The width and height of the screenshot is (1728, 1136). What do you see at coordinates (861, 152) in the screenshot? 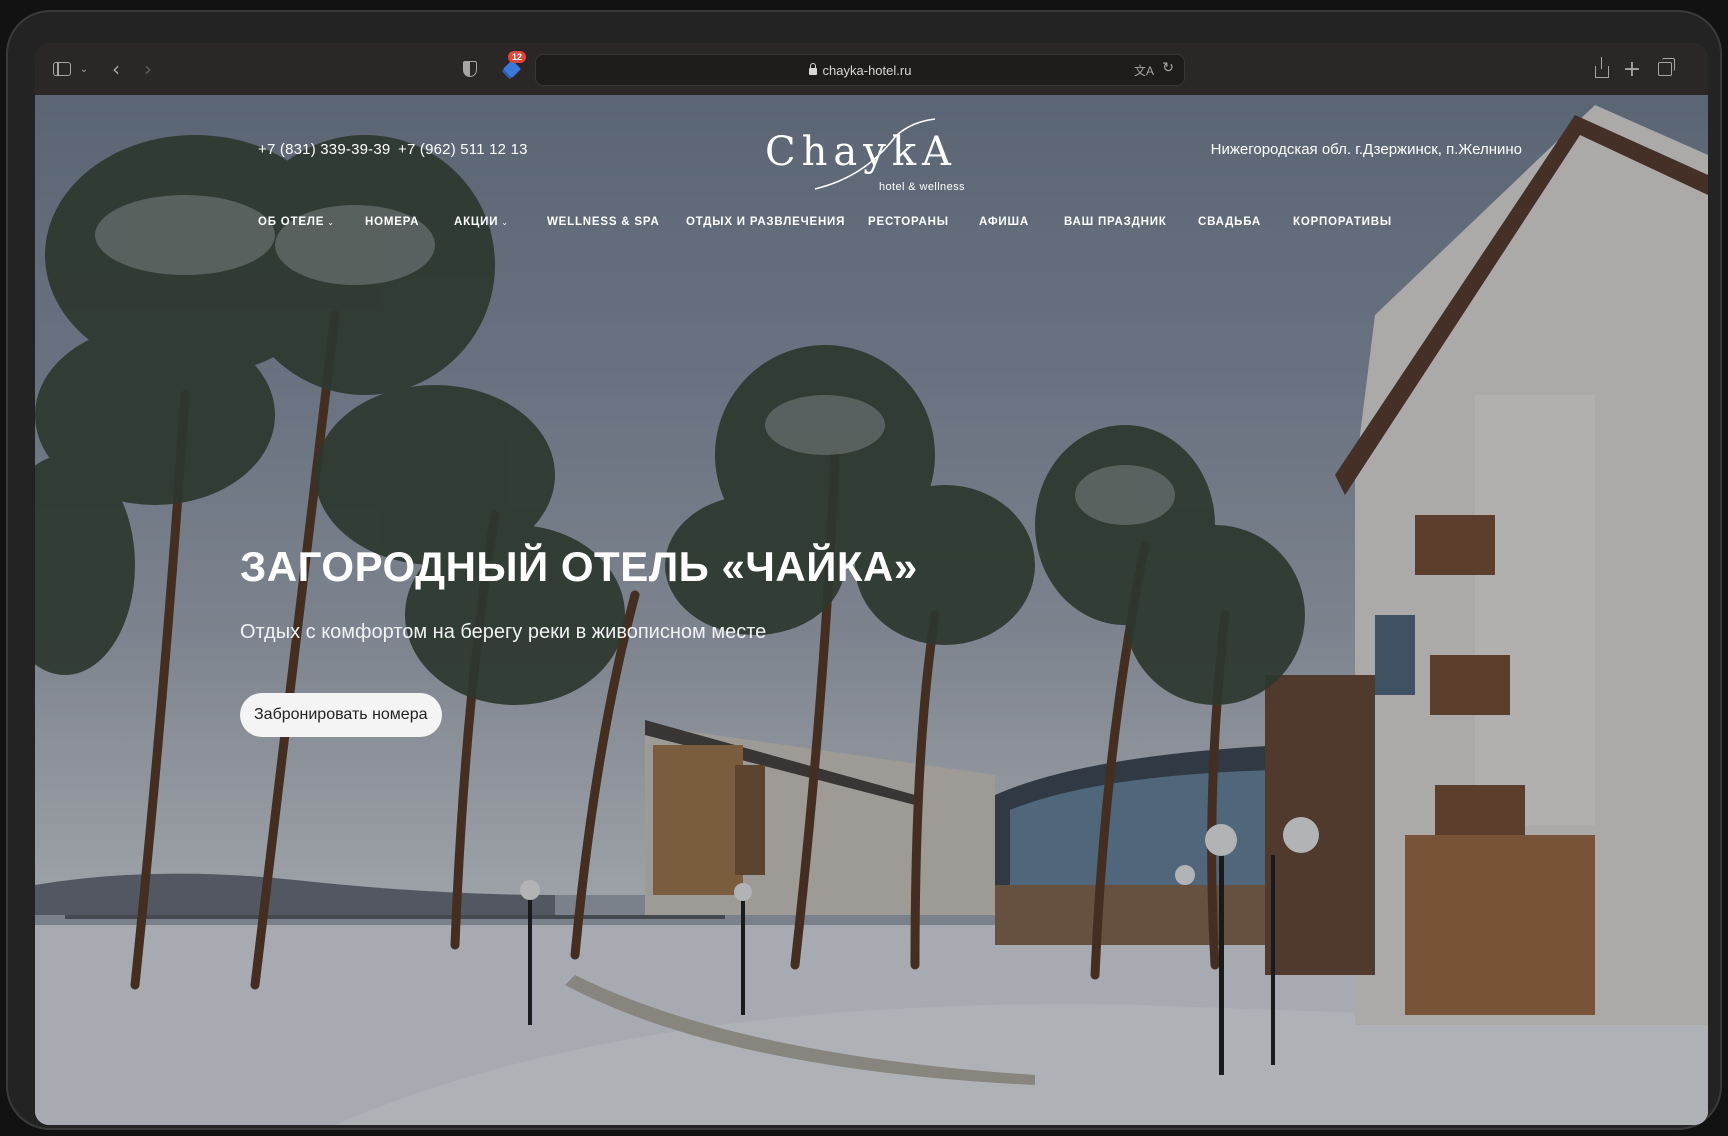
I see `logo-text: ChaykA` at bounding box center [861, 152].